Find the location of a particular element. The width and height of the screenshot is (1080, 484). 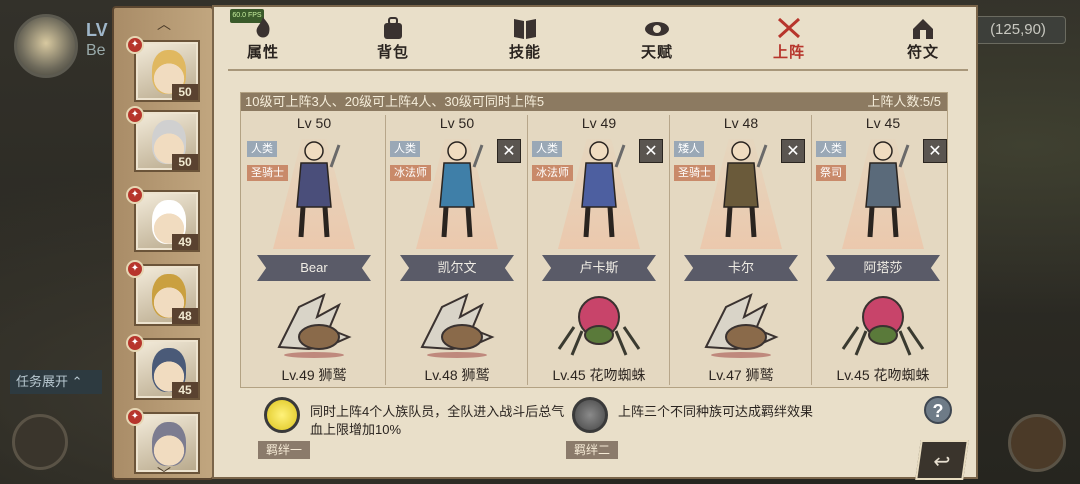

book-icon is located at coordinates (525, 29).